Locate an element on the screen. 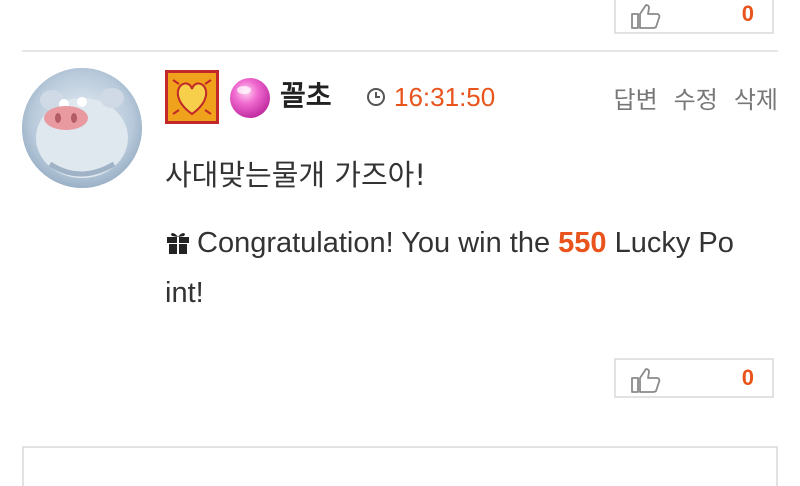 The height and width of the screenshot is (486, 800). comment-divider is located at coordinates (400, 51).